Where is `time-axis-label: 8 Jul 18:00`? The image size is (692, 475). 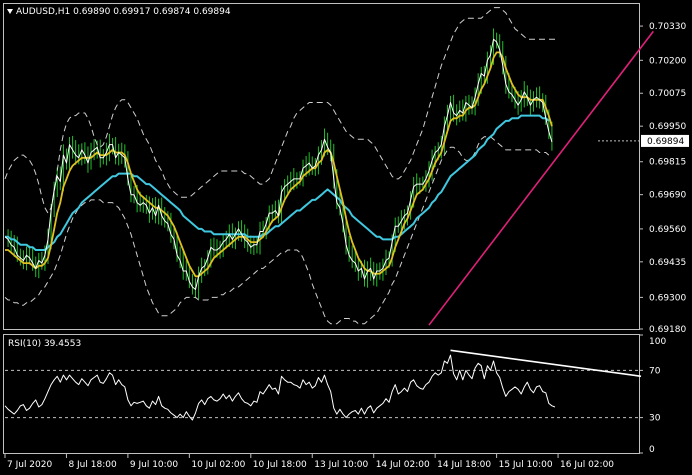
time-axis-label: 8 Jul 18:00 is located at coordinates (92, 465).